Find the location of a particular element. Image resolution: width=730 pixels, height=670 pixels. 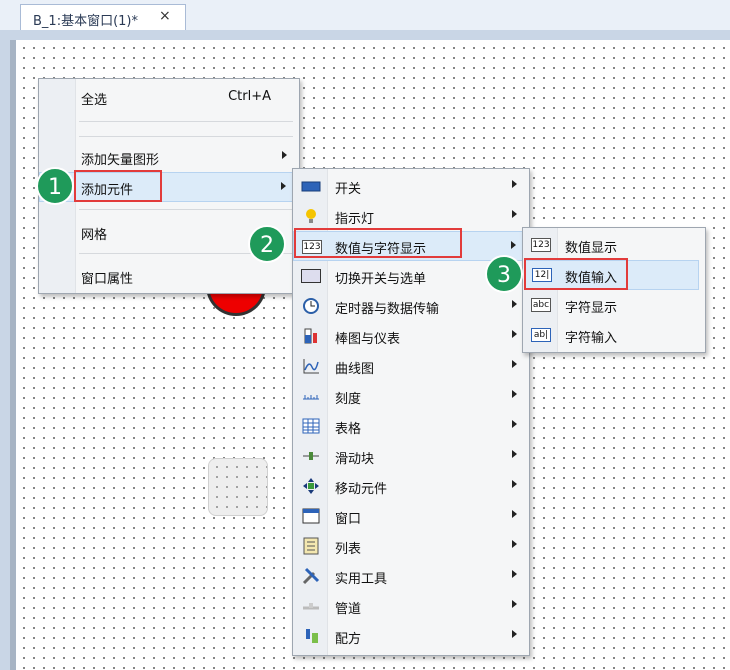

text-display-icon: abc is located at coordinates (541, 305).